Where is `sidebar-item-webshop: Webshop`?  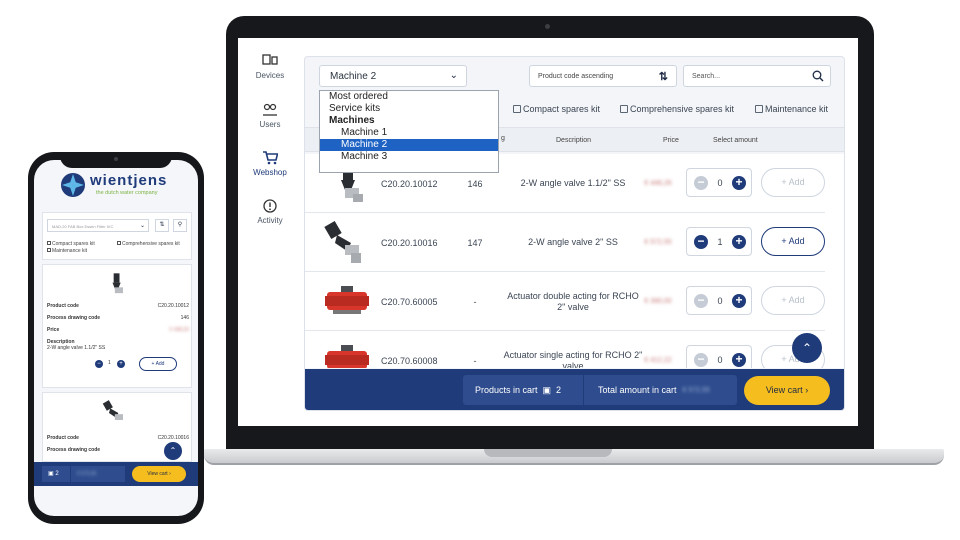 sidebar-item-webshop: Webshop is located at coordinates (270, 164).